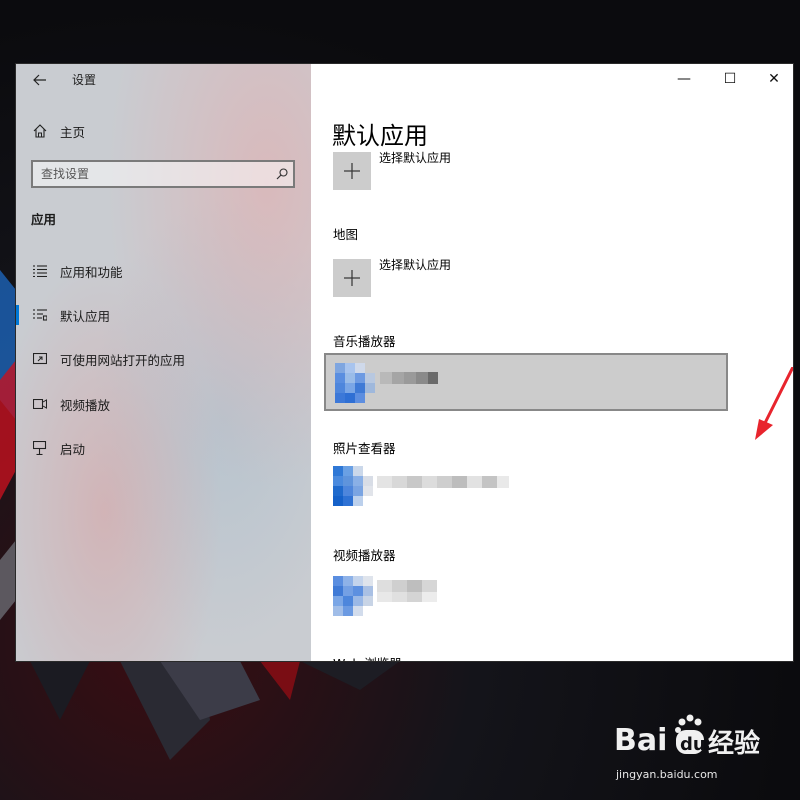  I want to click on category-label-maps: 地图, so click(346, 234).